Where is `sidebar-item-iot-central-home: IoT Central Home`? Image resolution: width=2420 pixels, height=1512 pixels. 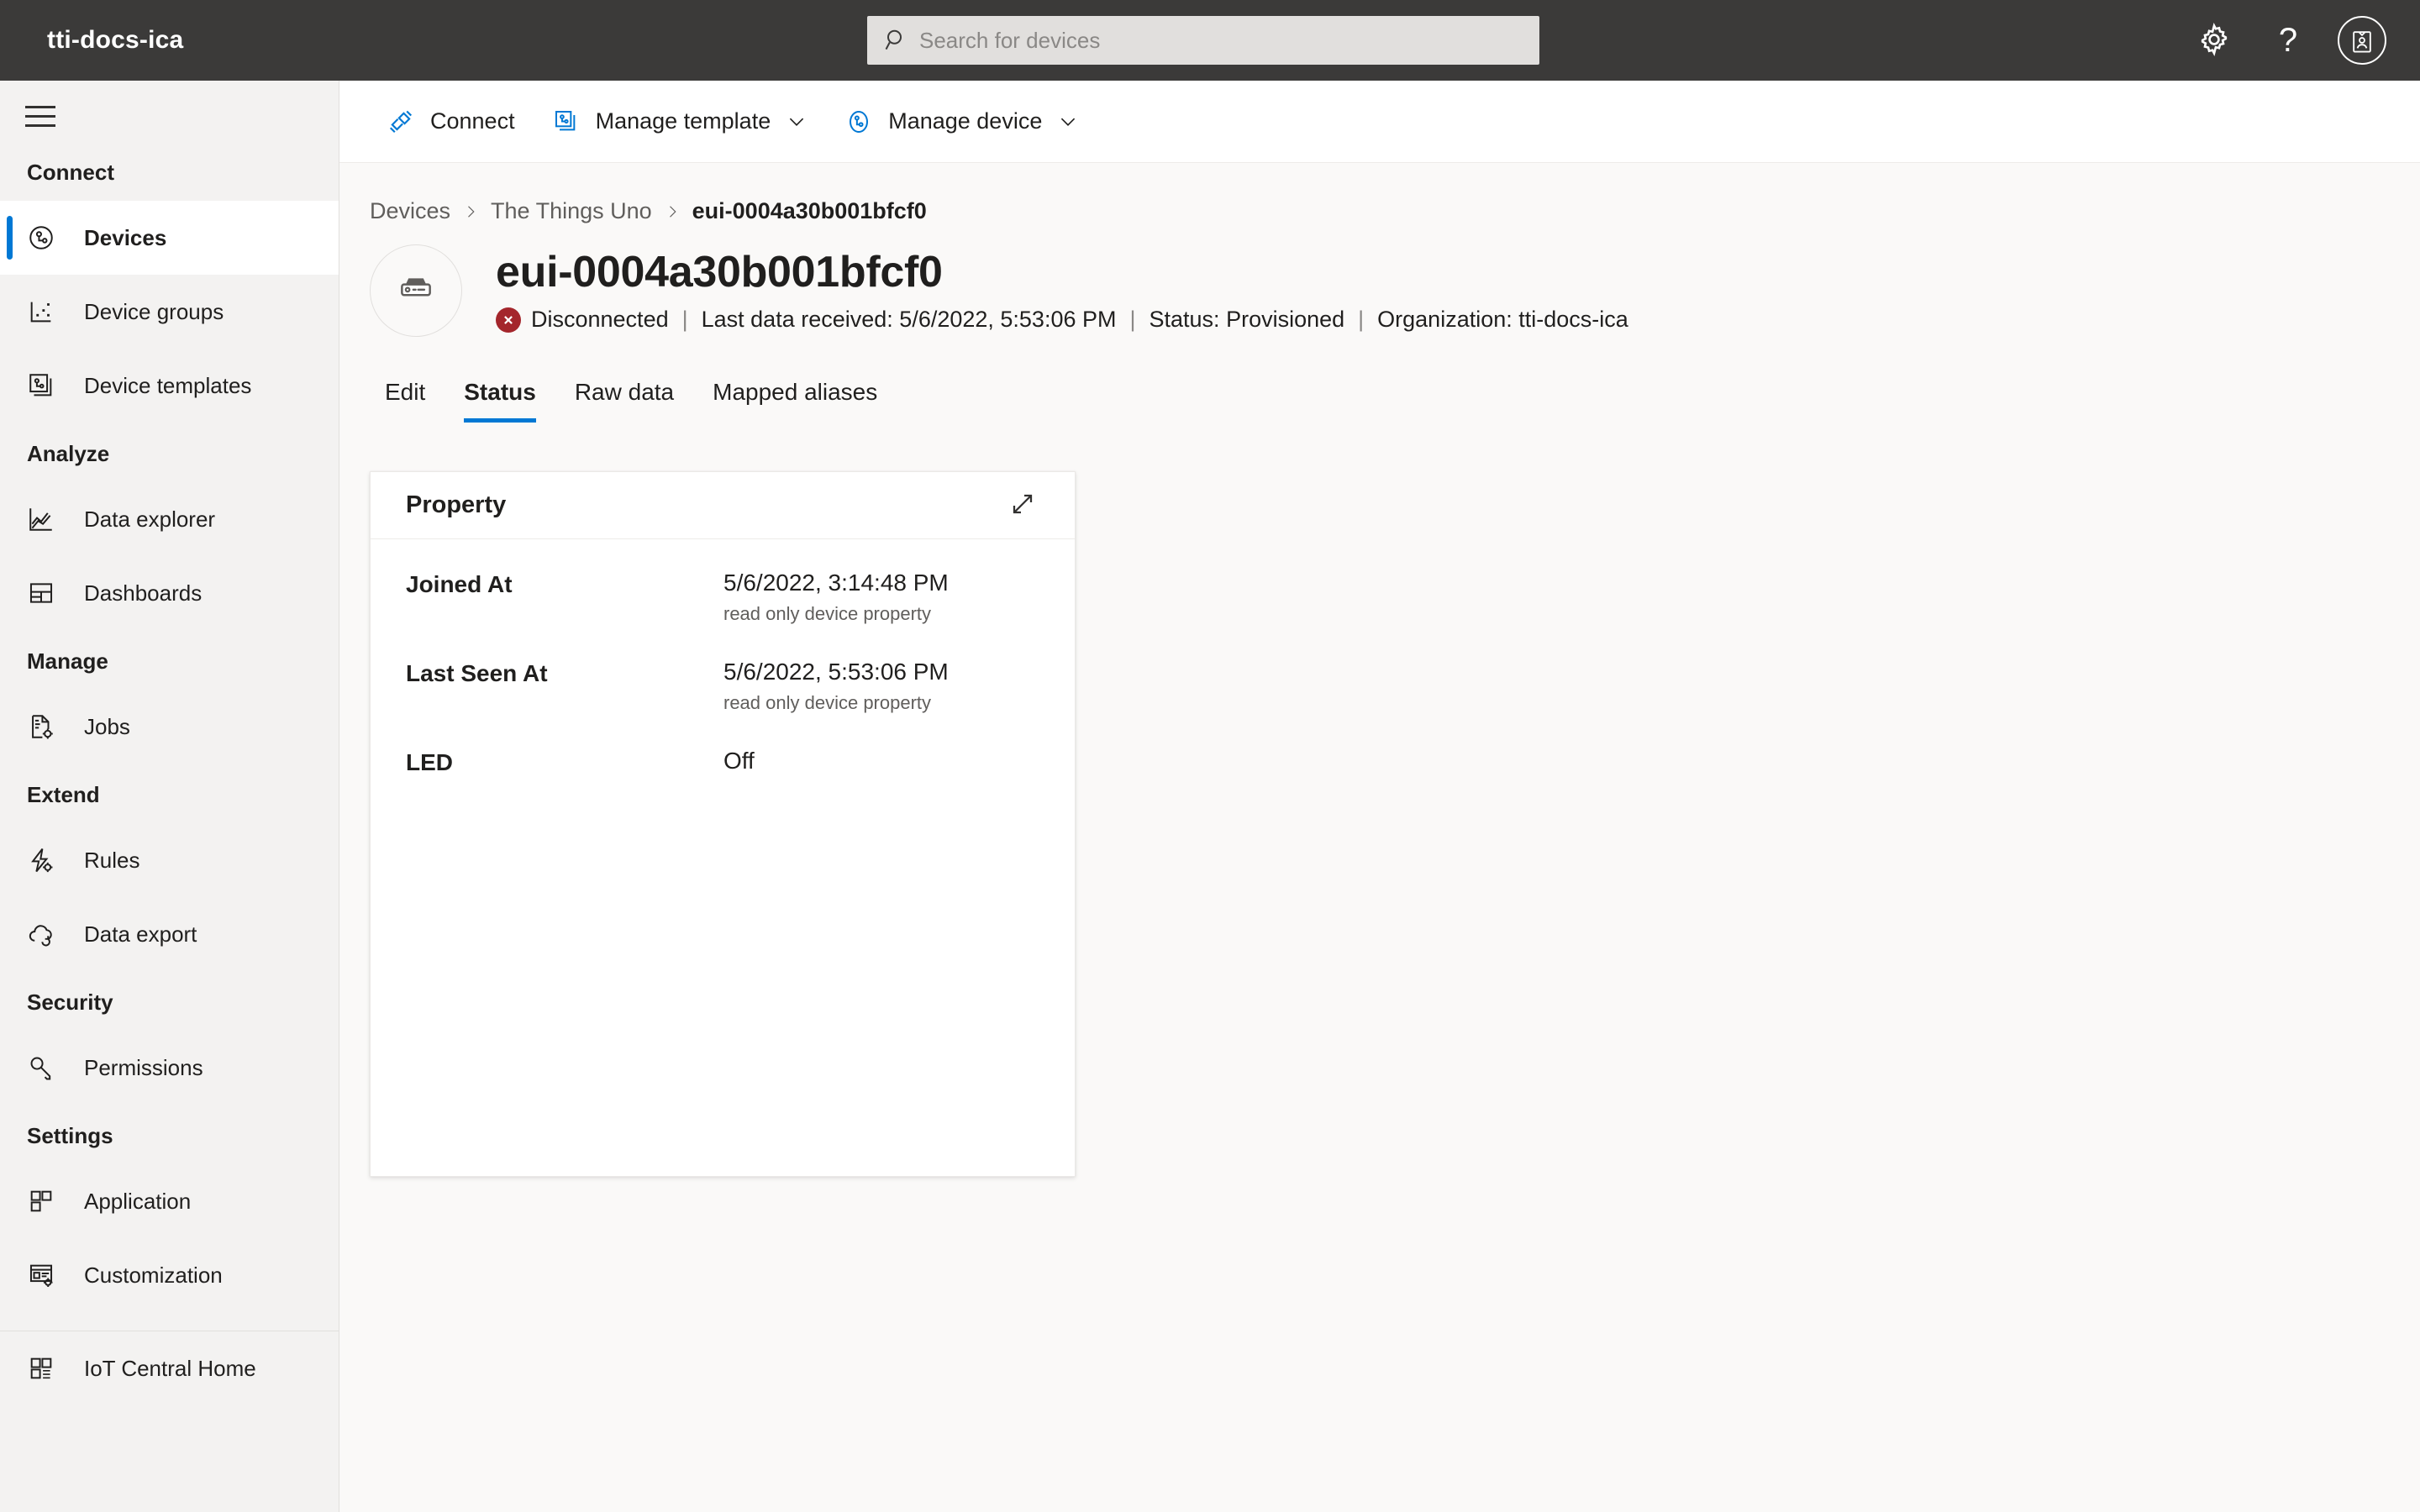 sidebar-item-iot-central-home: IoT Central Home is located at coordinates (169, 1368).